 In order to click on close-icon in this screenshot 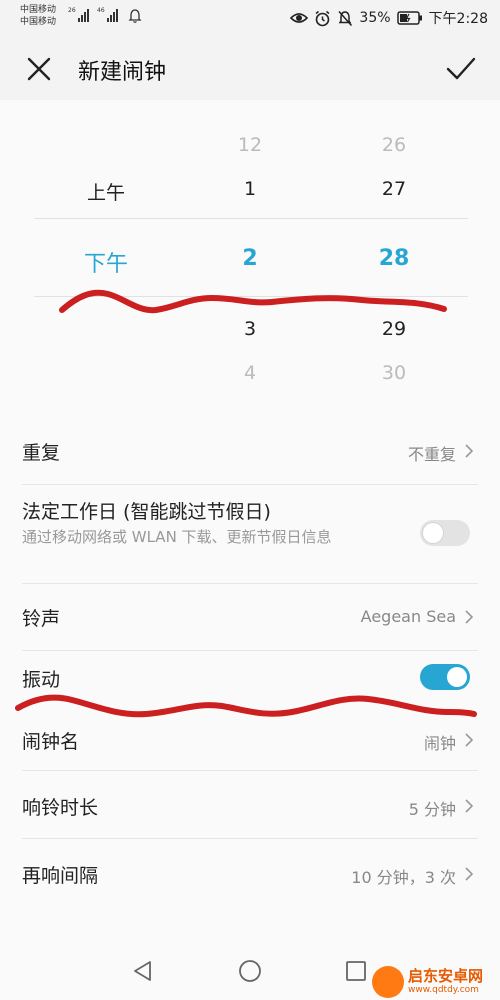, I will do `click(39, 69)`.